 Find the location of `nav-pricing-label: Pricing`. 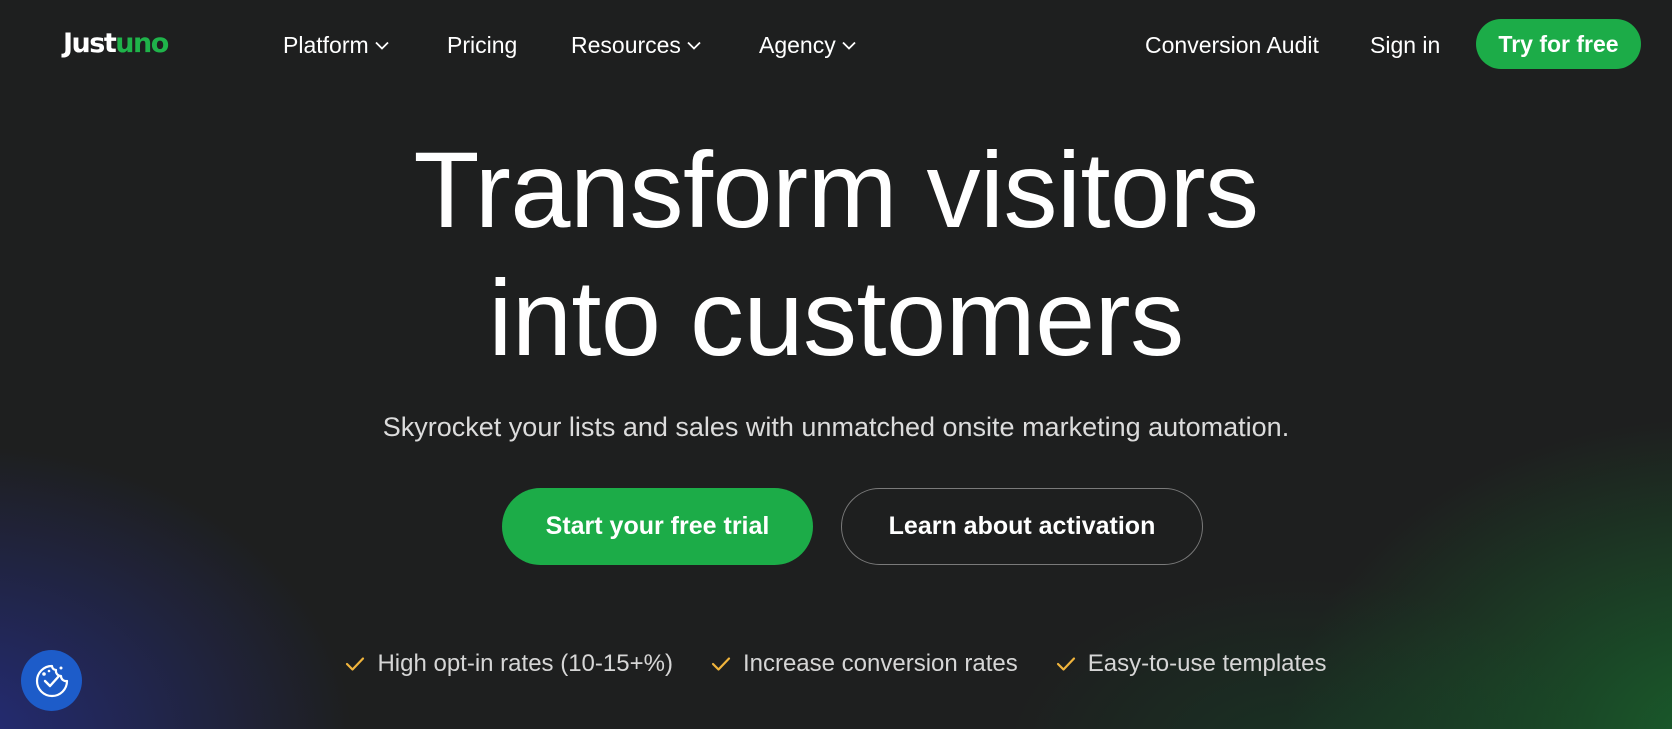

nav-pricing-label: Pricing is located at coordinates (482, 45).